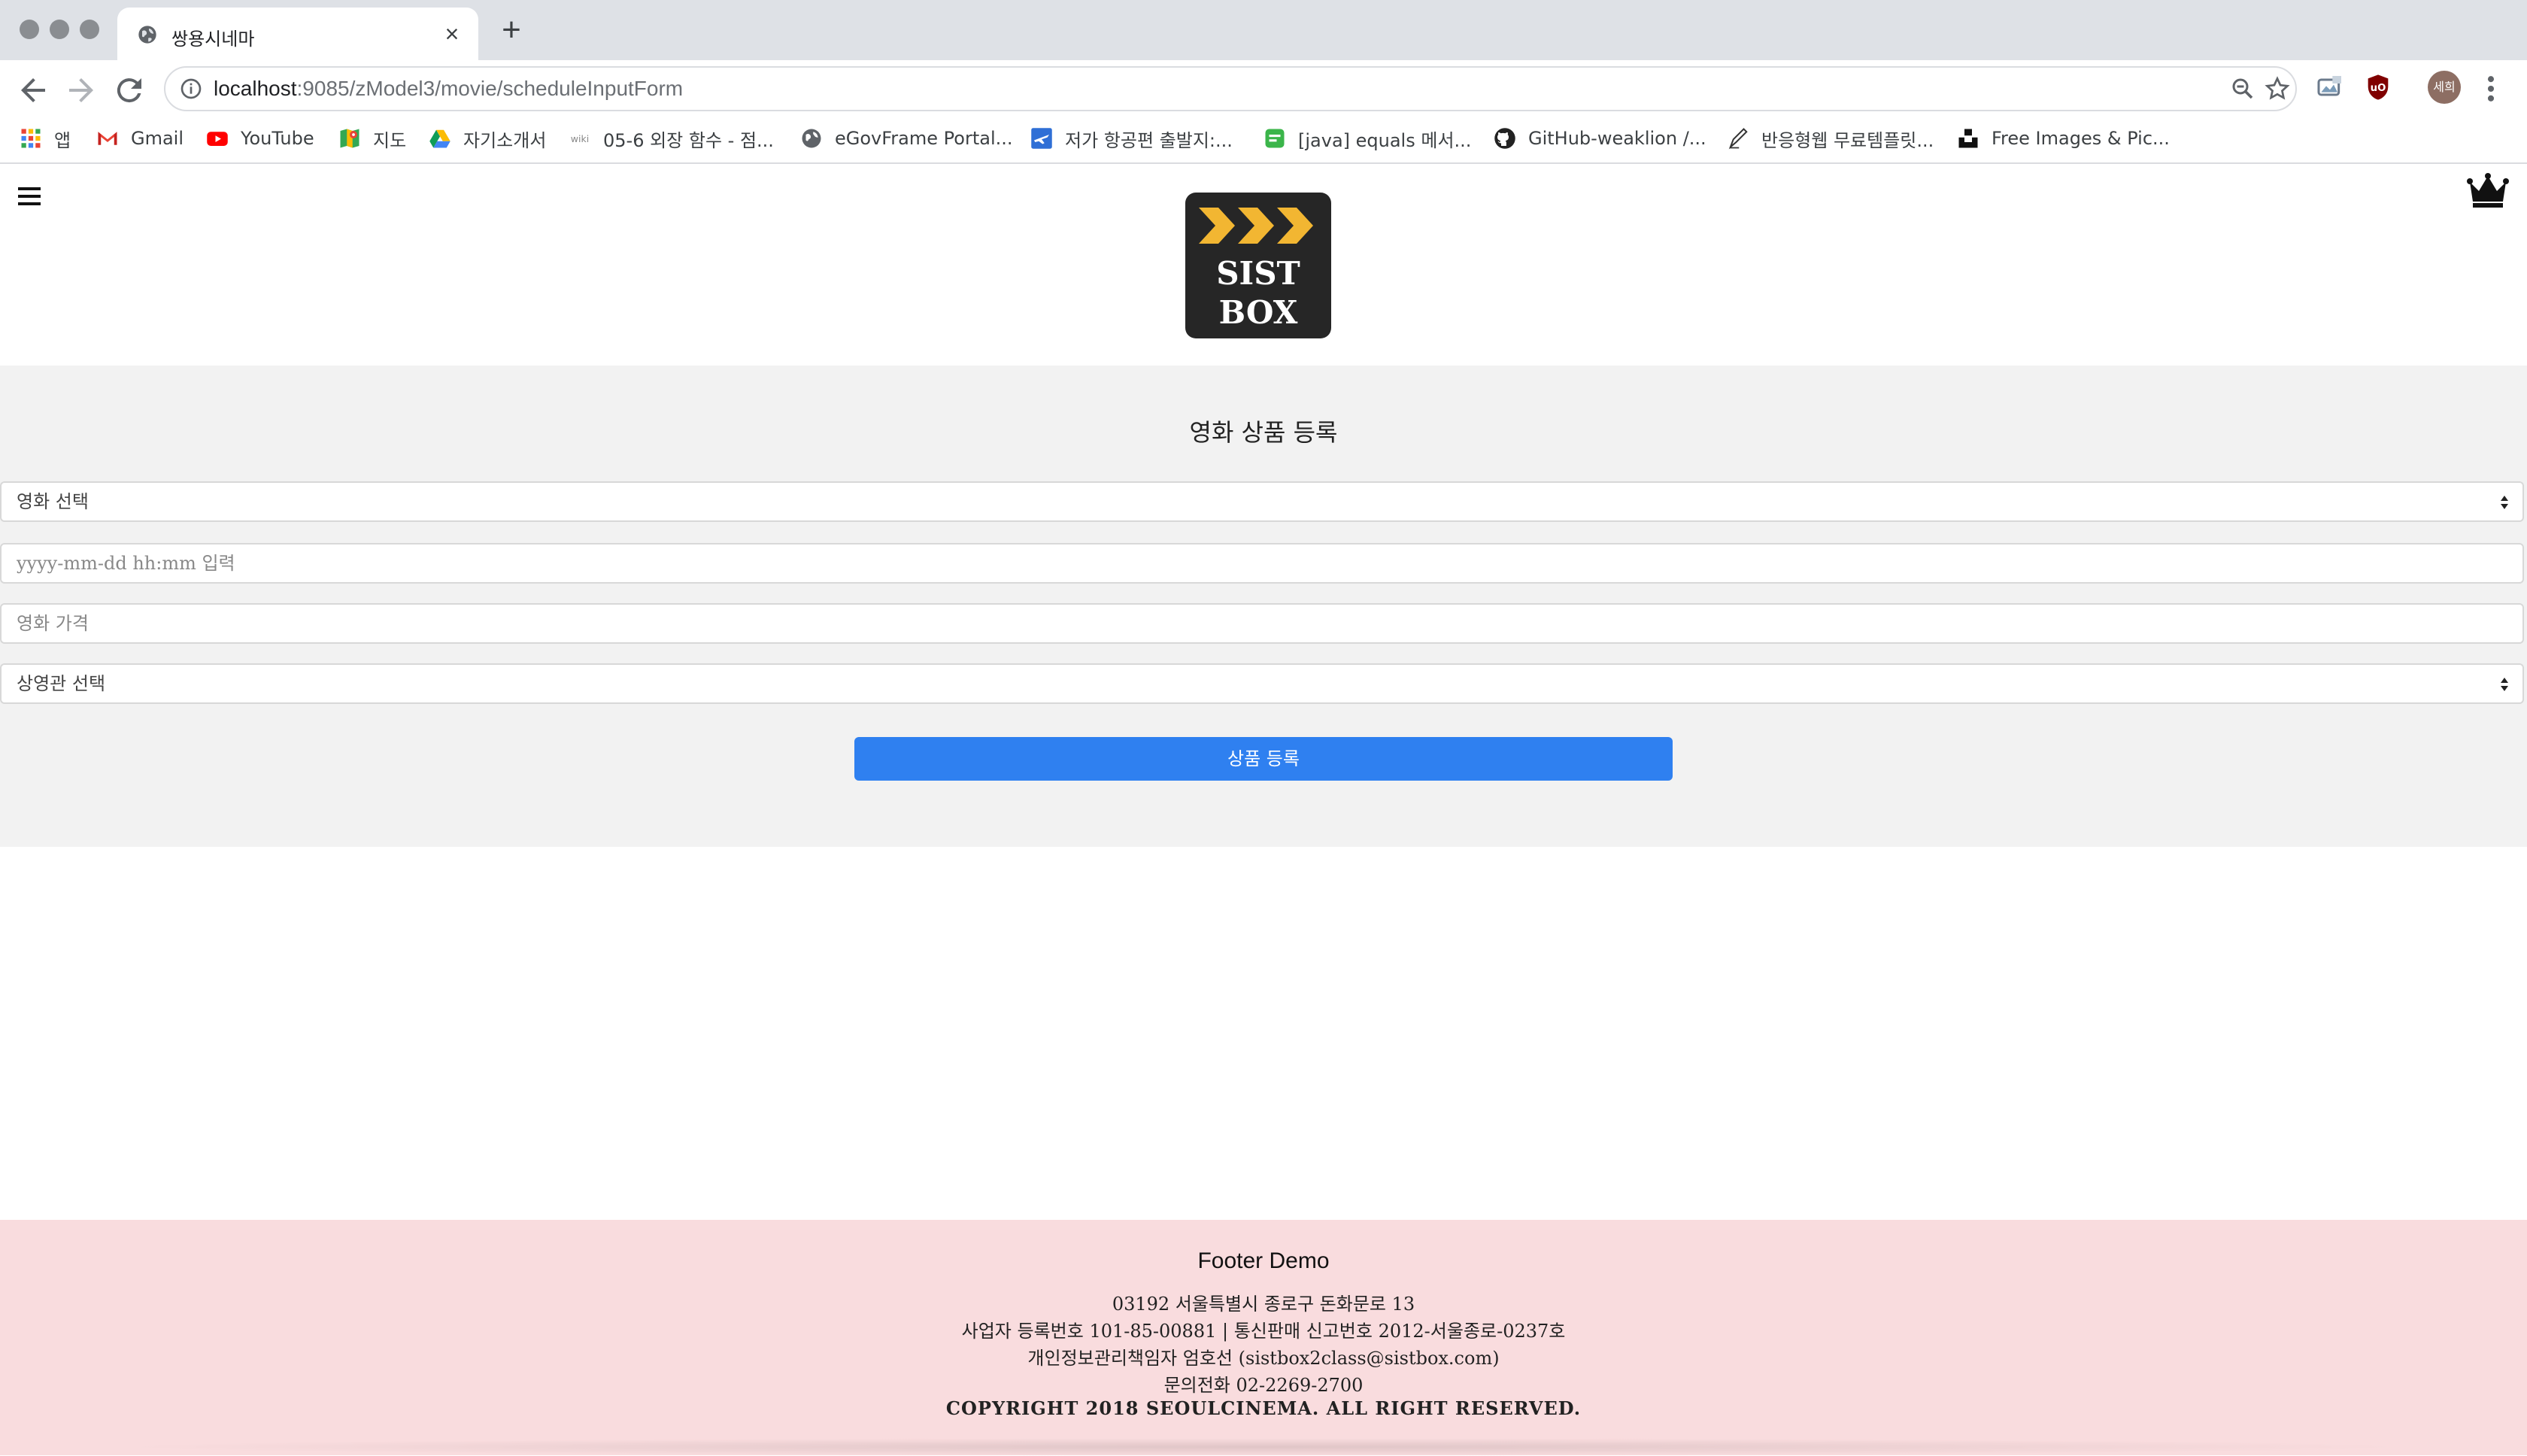 The image size is (2527, 1456). What do you see at coordinates (349, 138) in the screenshot?
I see `maps-icon` at bounding box center [349, 138].